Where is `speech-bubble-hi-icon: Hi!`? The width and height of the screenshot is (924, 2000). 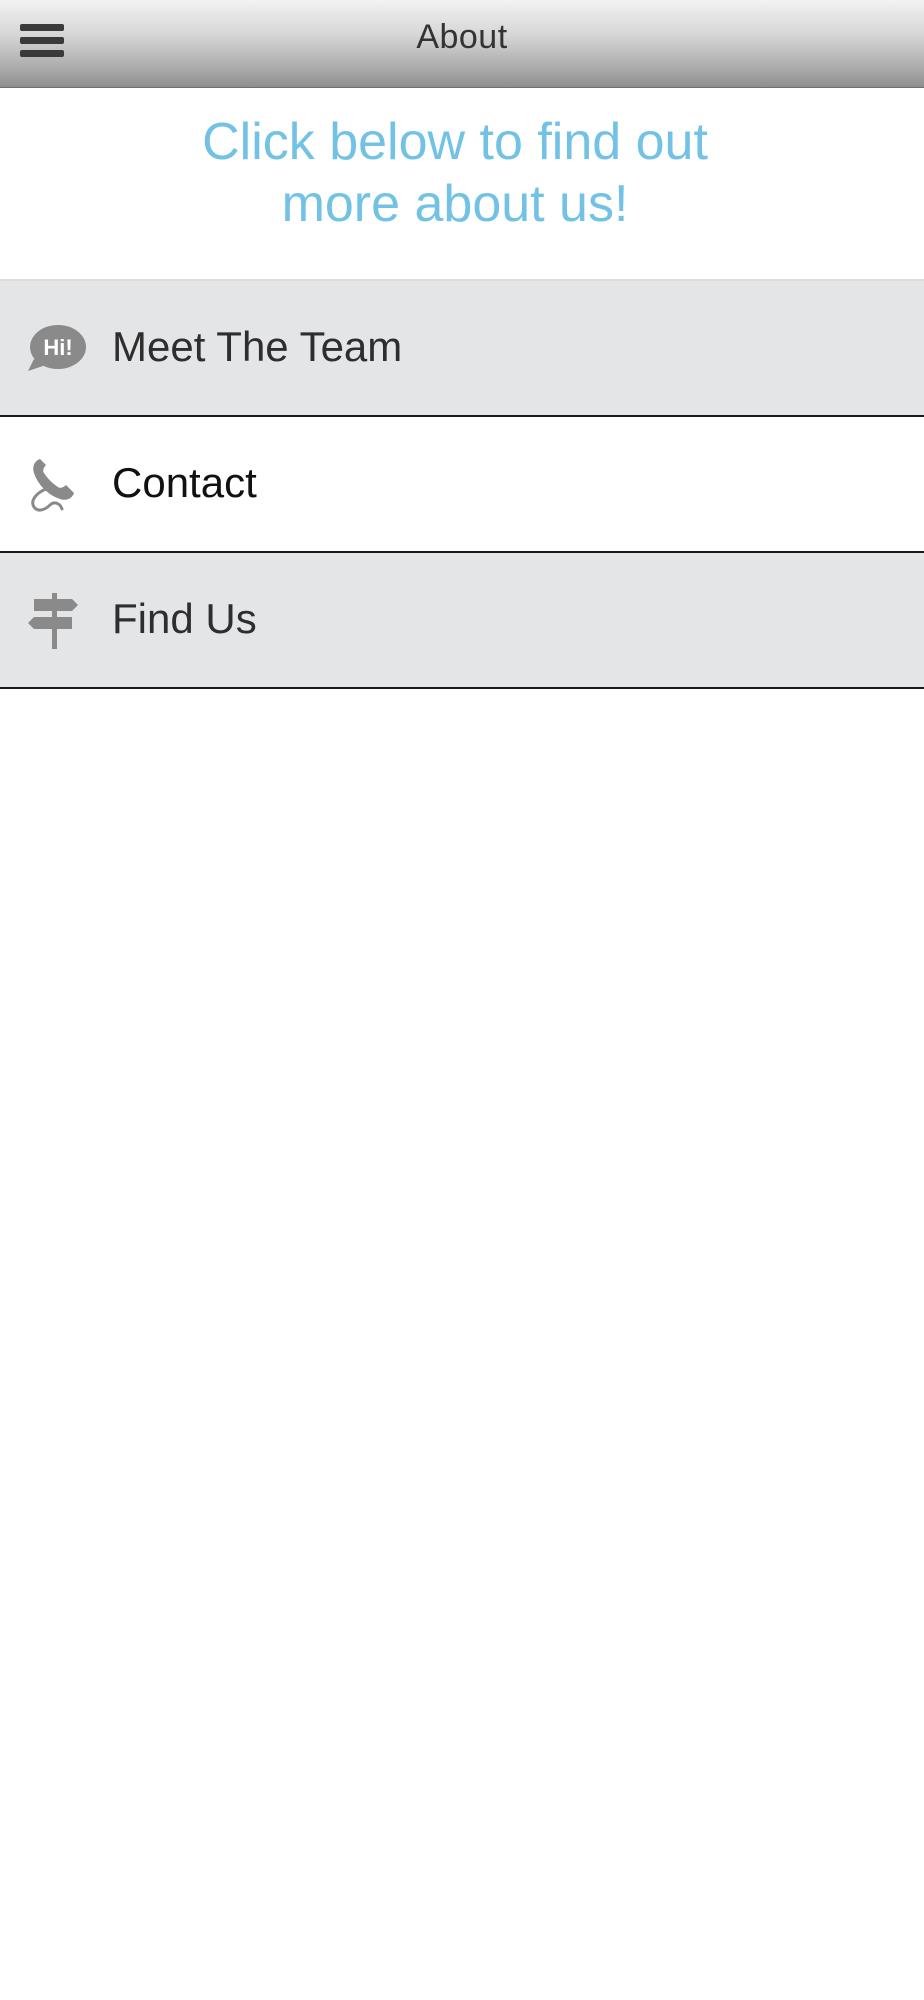 speech-bubble-hi-icon: Hi! is located at coordinates (57, 348).